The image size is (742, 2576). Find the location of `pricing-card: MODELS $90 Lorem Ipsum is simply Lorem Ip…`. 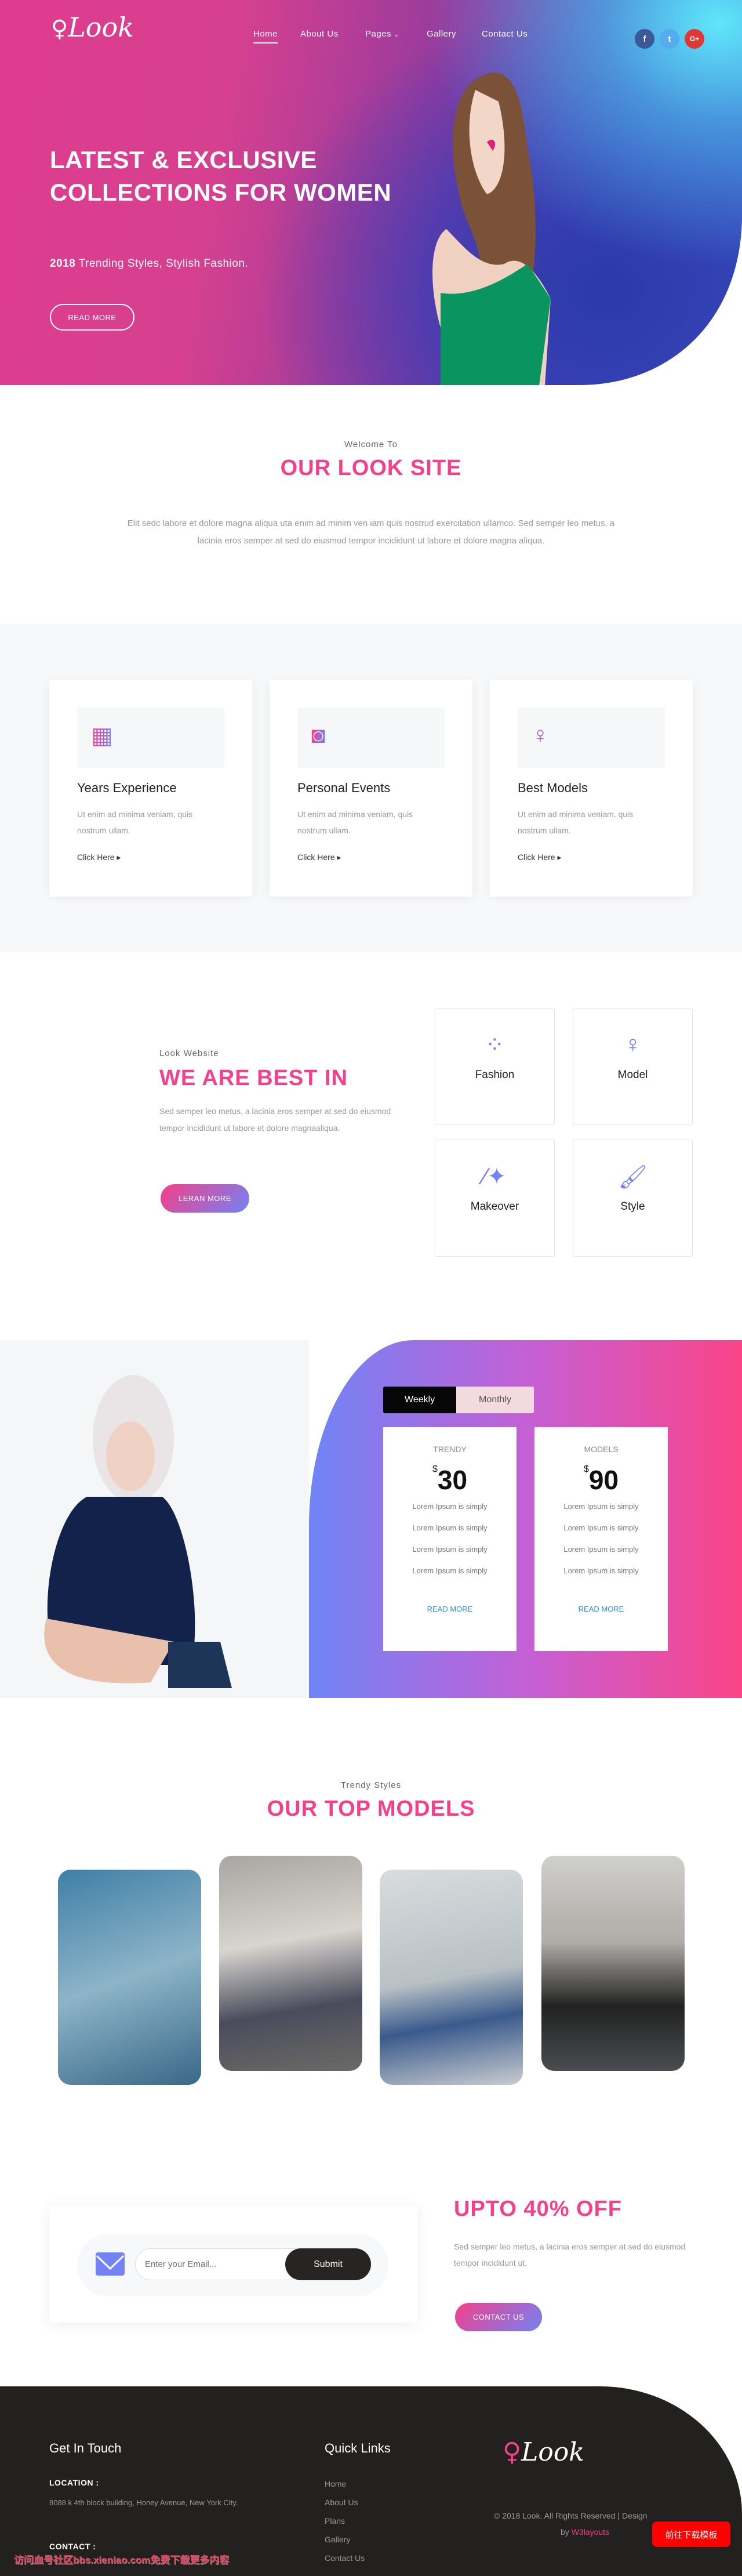

pricing-card: MODELS $90 Lorem Ipsum is simply Lorem Ip… is located at coordinates (601, 1539).